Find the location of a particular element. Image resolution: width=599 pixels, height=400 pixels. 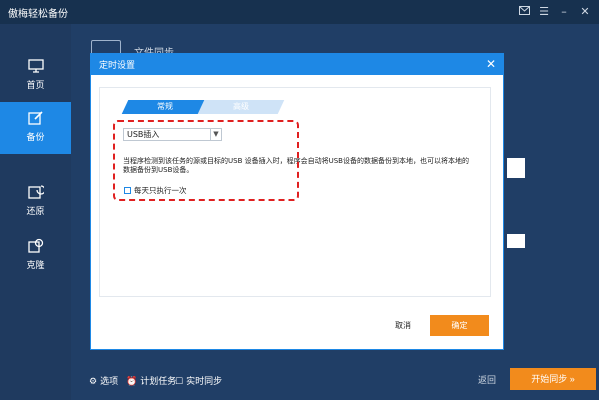

minimize-icon: – is located at coordinates (564, 12).